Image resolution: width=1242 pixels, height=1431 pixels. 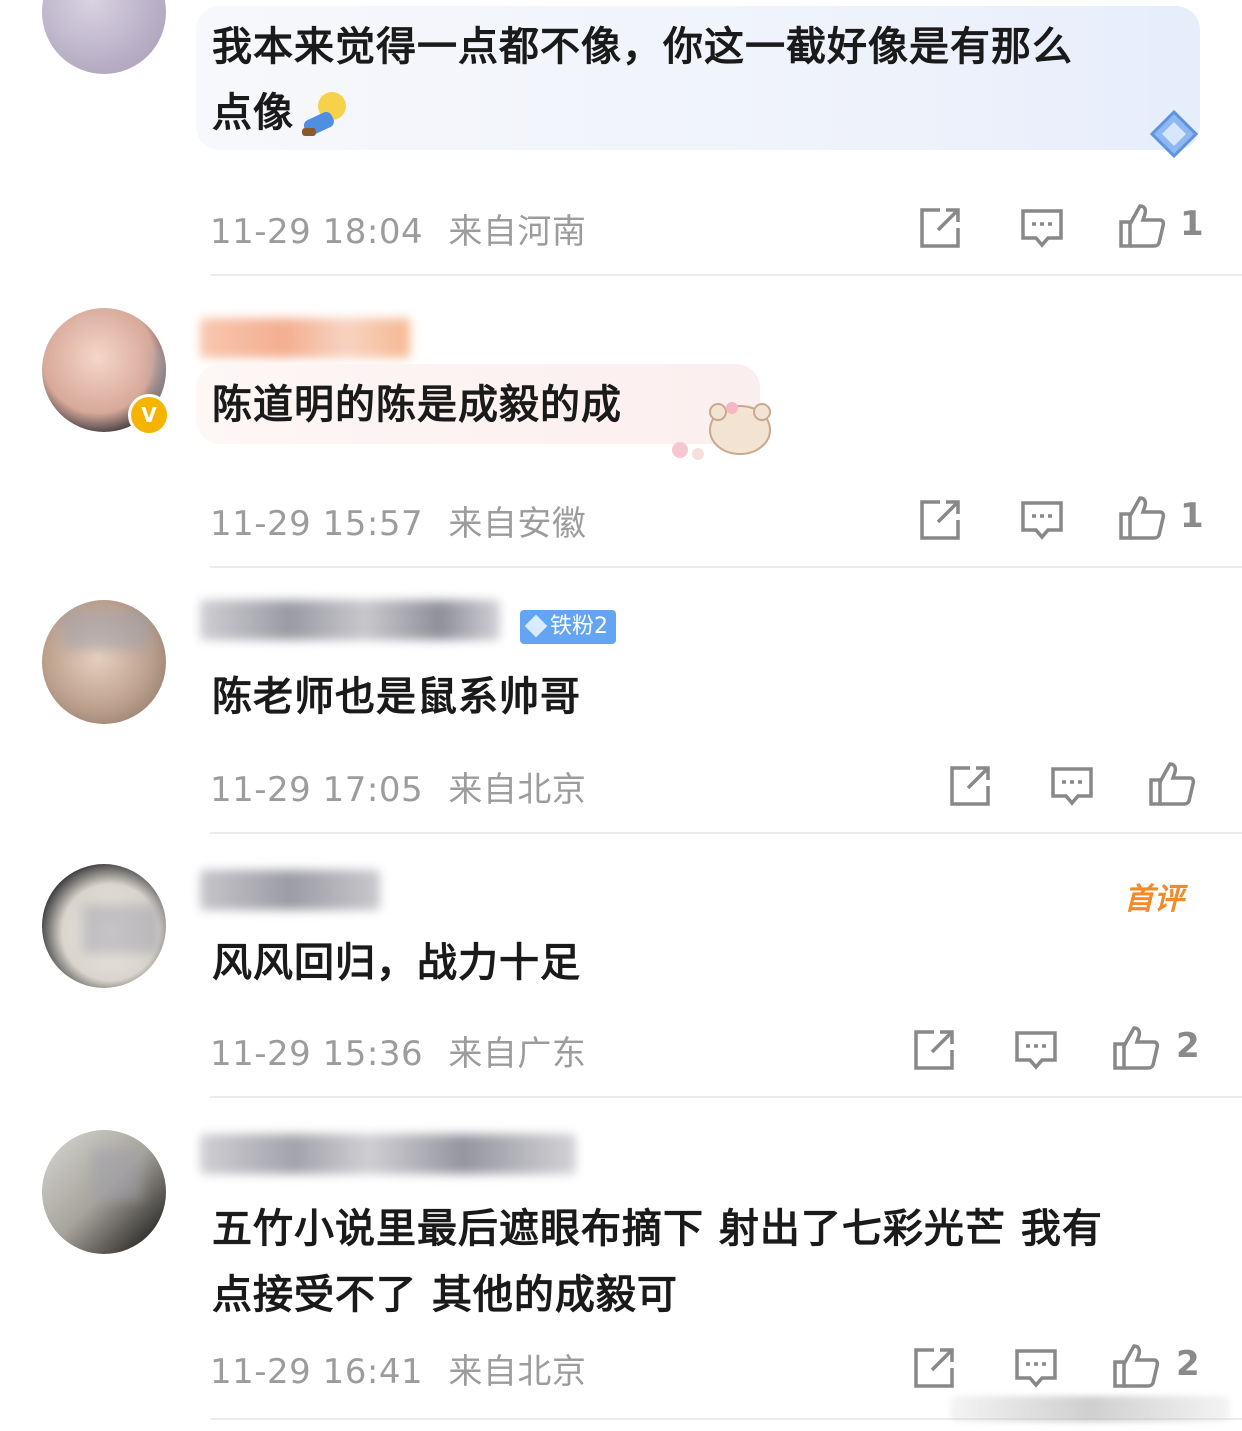 I want to click on comment-meta: 11-29 18:04 来自河南, so click(x=398, y=228).